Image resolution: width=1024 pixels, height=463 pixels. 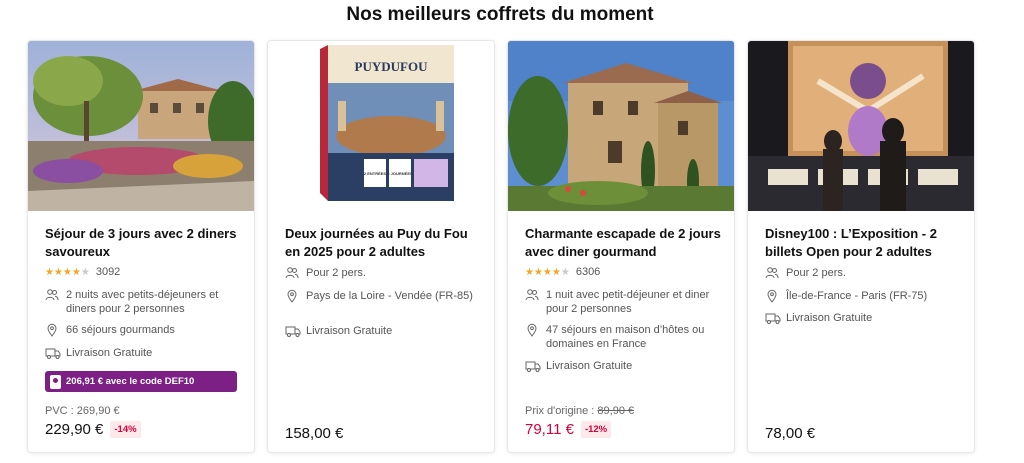 What do you see at coordinates (580, 411) in the screenshot?
I see `original-price: Prix d'origine : 89,90 €` at bounding box center [580, 411].